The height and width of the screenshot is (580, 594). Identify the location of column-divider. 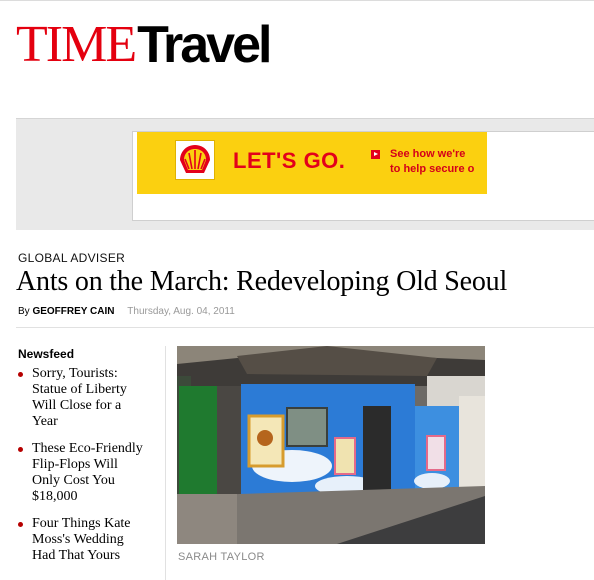
(165, 463).